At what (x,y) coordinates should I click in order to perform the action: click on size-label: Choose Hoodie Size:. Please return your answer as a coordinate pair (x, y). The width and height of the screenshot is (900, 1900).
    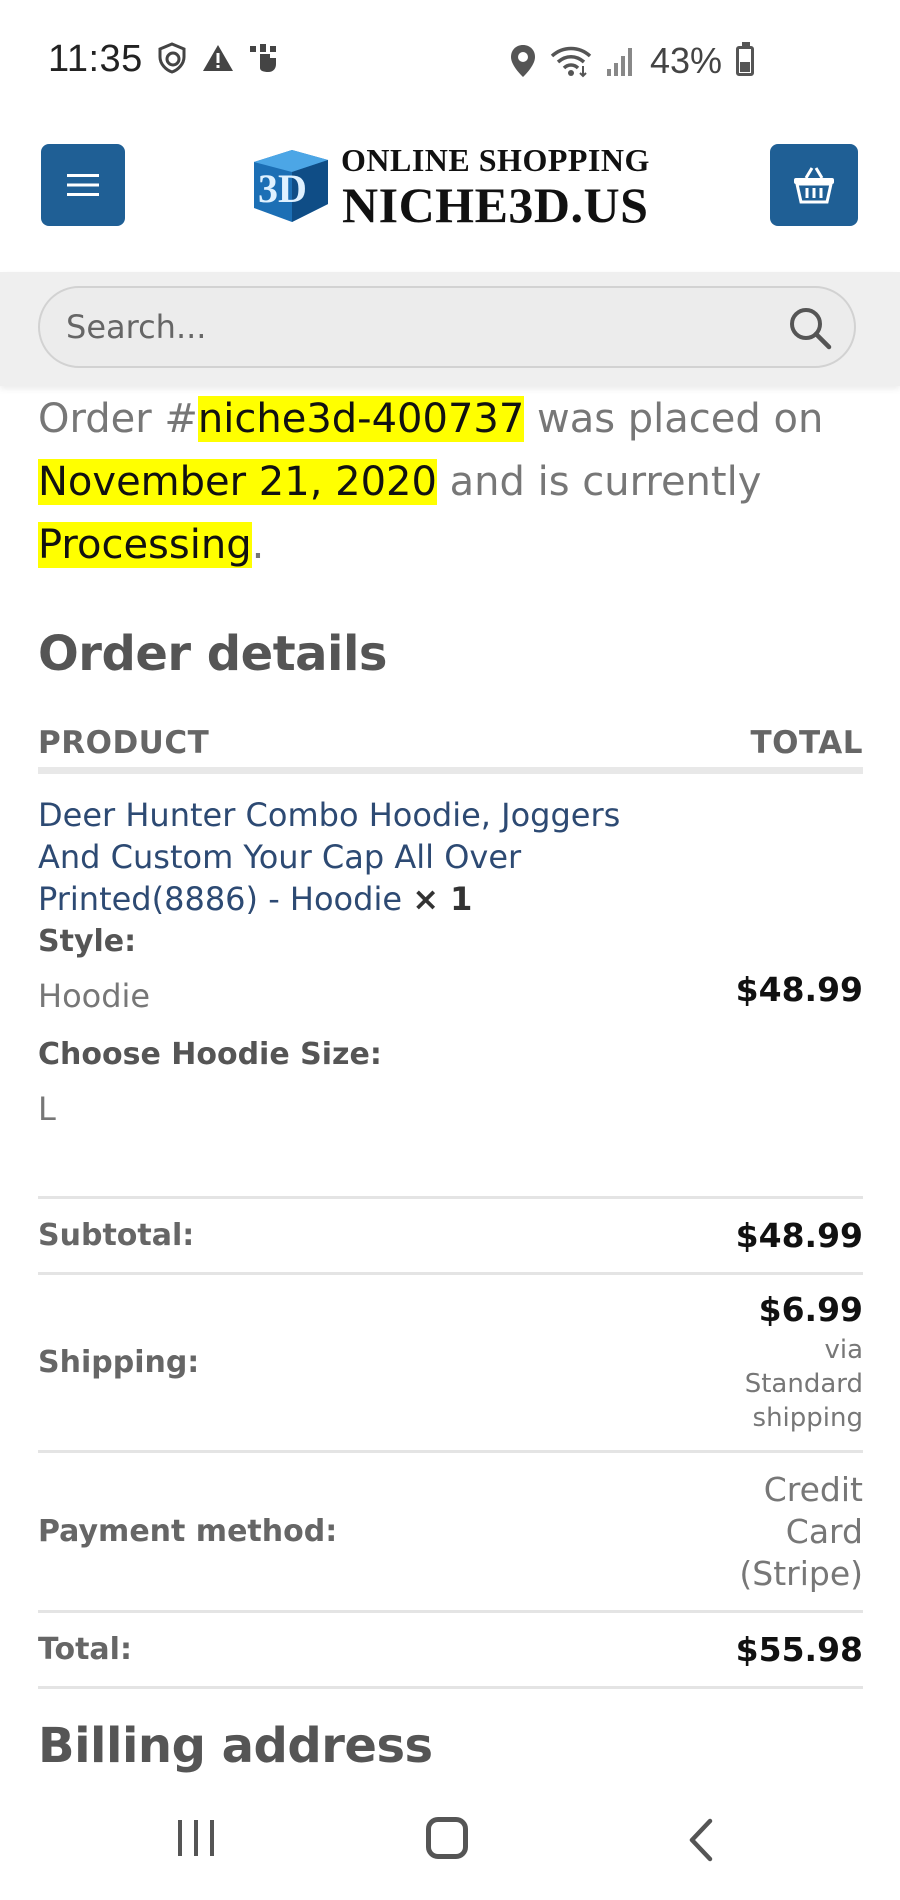
    Looking at the image, I should click on (210, 1054).